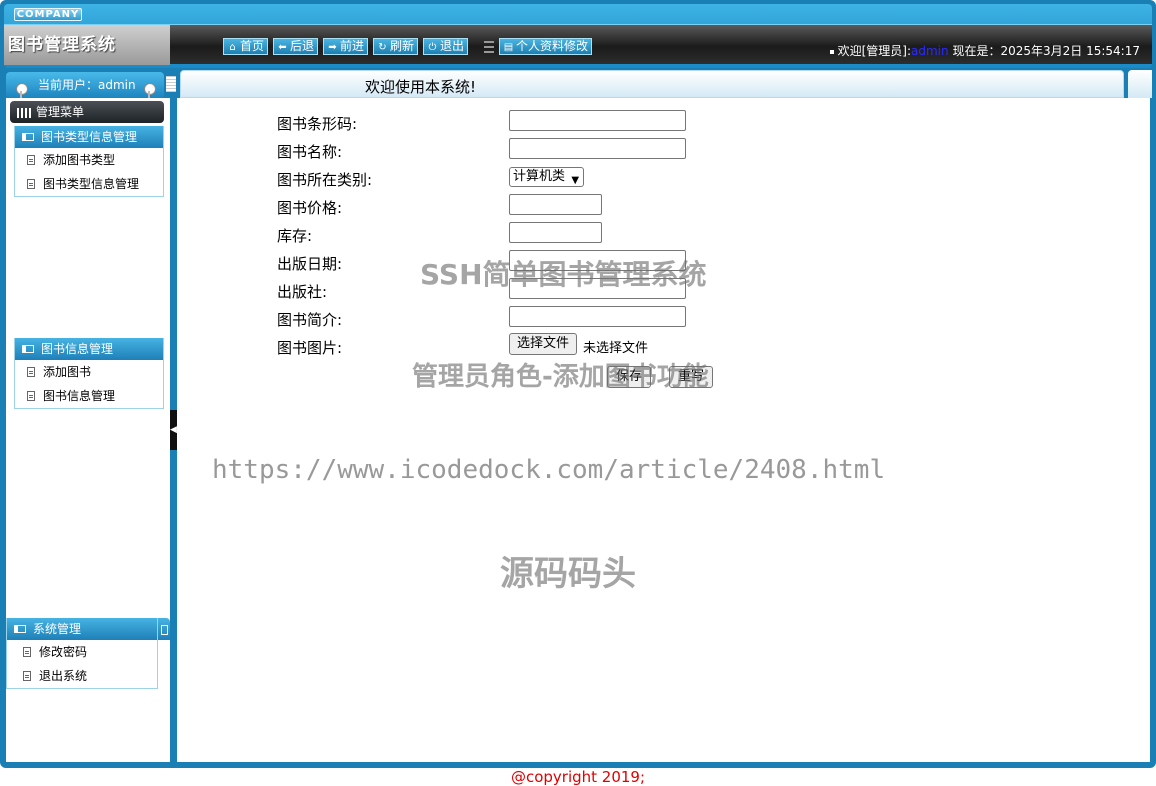 The width and height of the screenshot is (1156, 786). I want to click on group-book-info: 图书信息管理 添加图书 图书信息管理, so click(89, 373).